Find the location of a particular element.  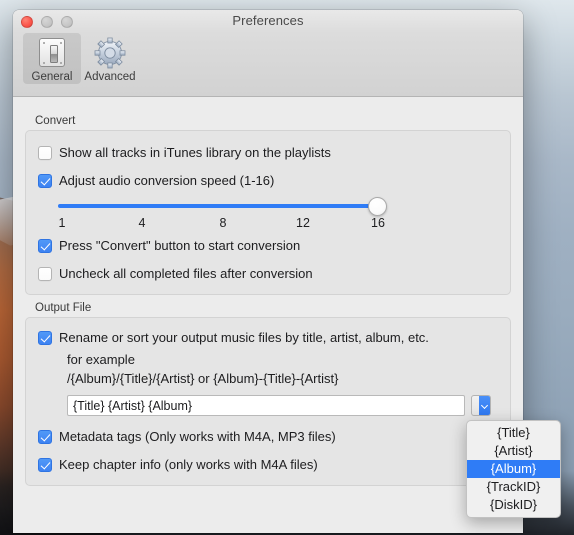

adjust-speed-checkbox is located at coordinates (45, 181).